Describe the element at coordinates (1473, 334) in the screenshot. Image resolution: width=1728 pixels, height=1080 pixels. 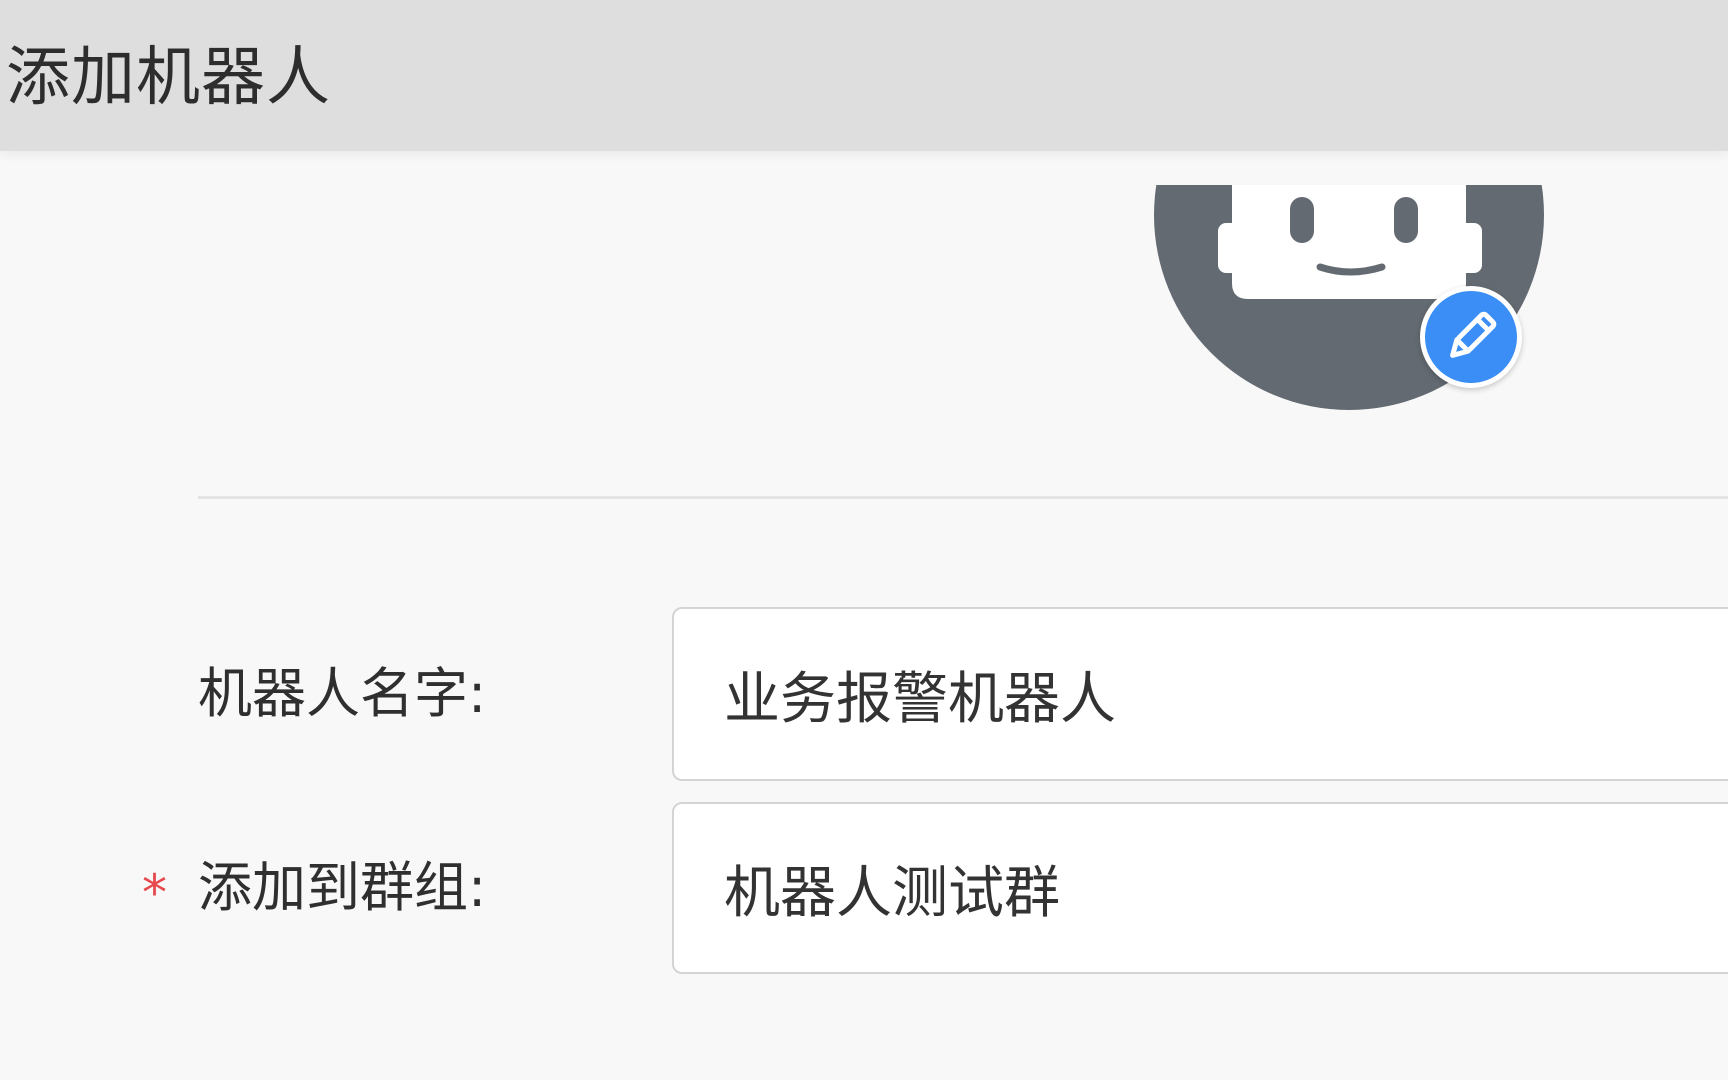
I see `pencil-icon` at that location.